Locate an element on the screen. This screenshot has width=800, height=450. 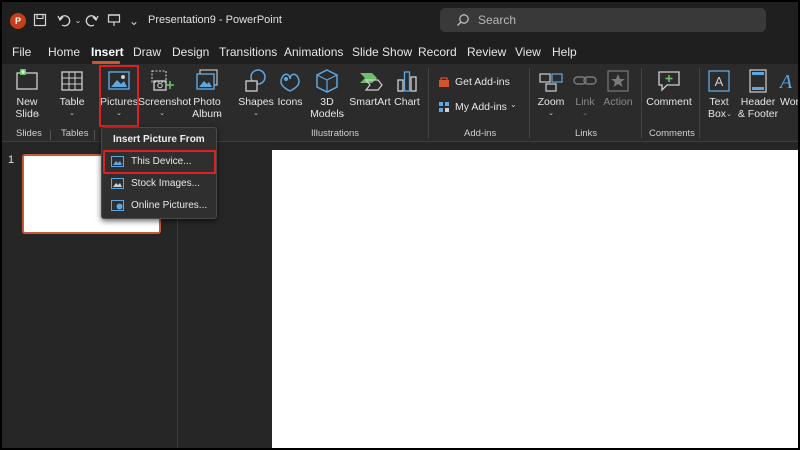
search-icon is located at coordinates (463, 20).